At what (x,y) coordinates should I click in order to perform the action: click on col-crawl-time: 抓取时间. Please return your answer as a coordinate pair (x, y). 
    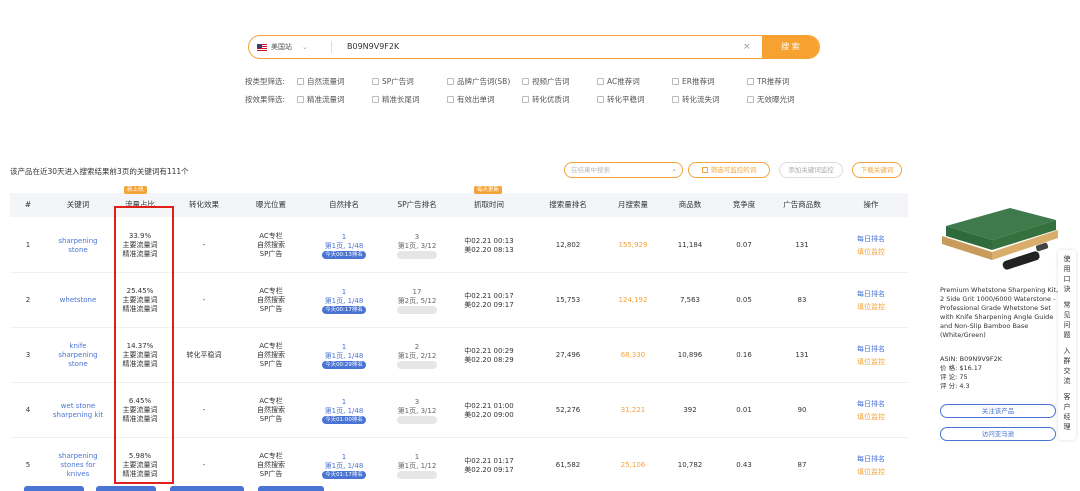
    Looking at the image, I should click on (489, 205).